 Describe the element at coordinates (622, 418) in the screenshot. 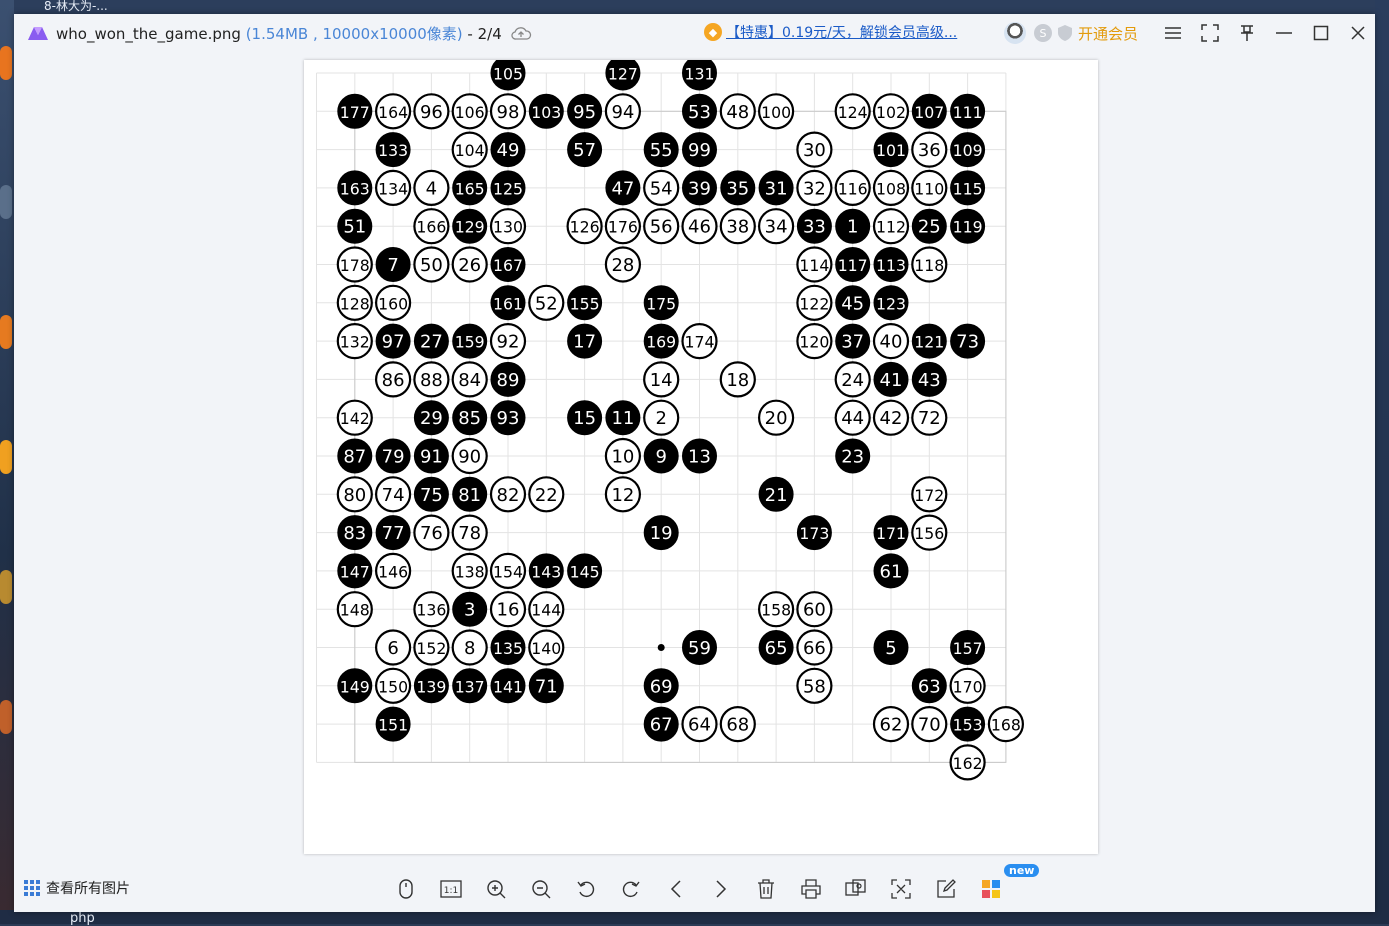

I see `move-number: 11` at that location.